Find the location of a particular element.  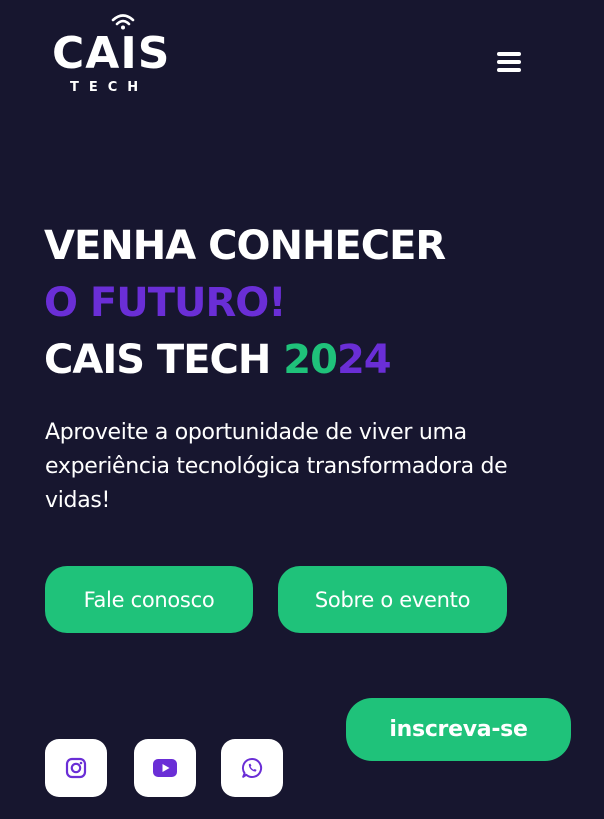

instagram-icon is located at coordinates (76, 768).